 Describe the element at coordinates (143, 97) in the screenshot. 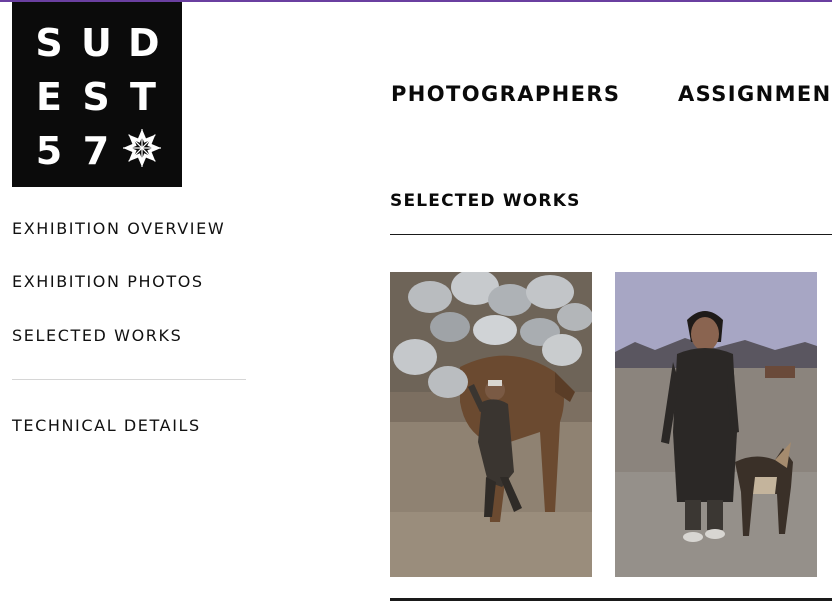

I see `logo-letter: T` at that location.